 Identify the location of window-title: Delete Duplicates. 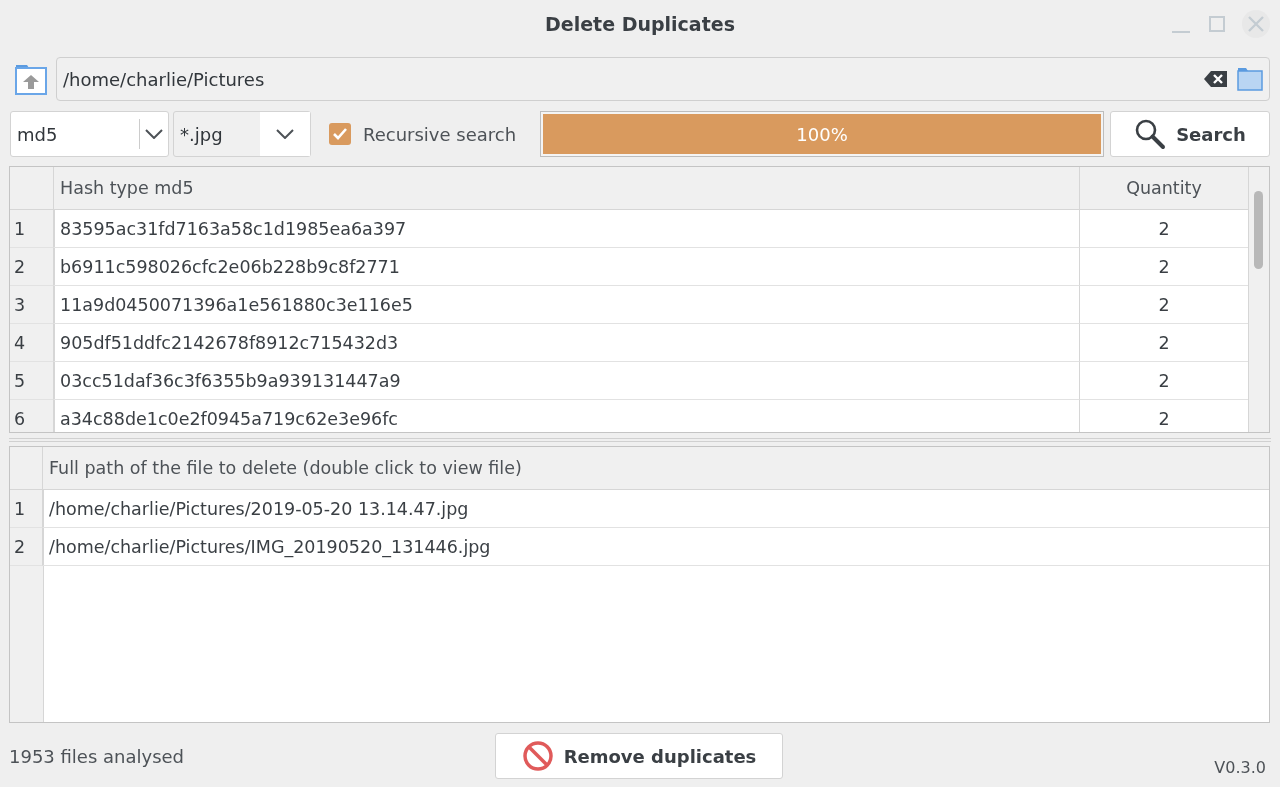
(640, 24).